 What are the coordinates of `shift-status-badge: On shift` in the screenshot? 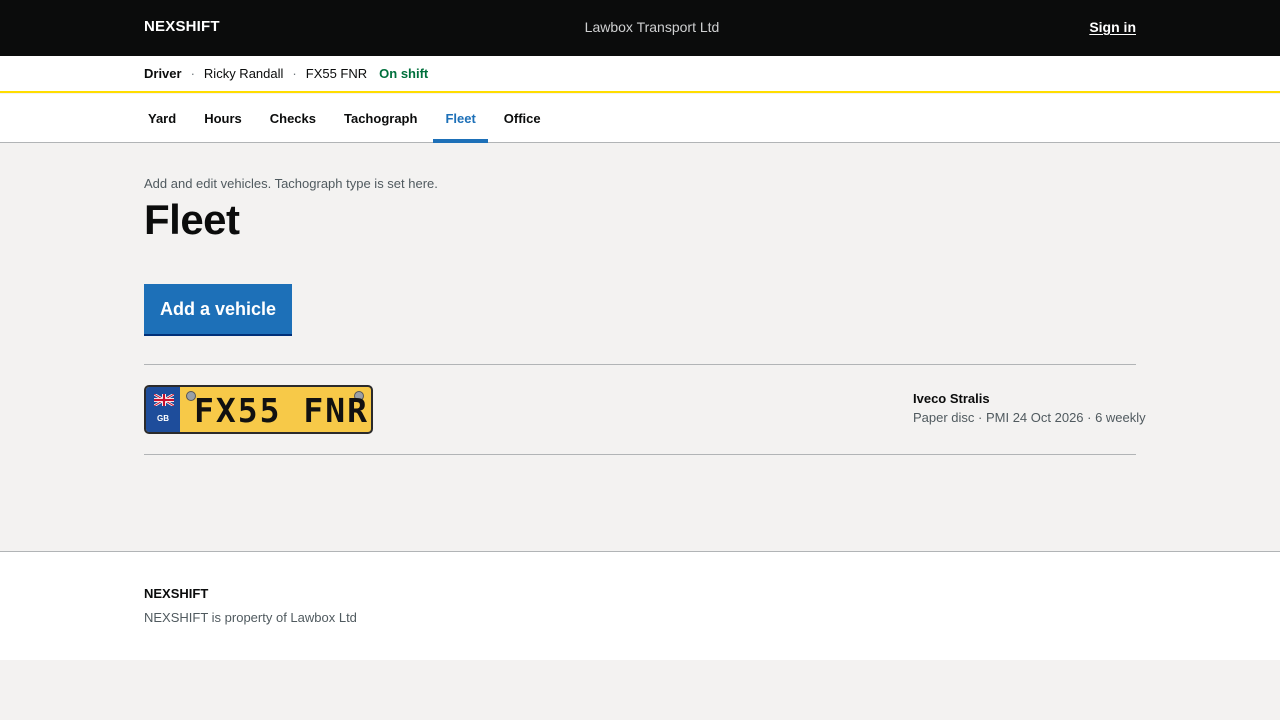 It's located at (404, 73).